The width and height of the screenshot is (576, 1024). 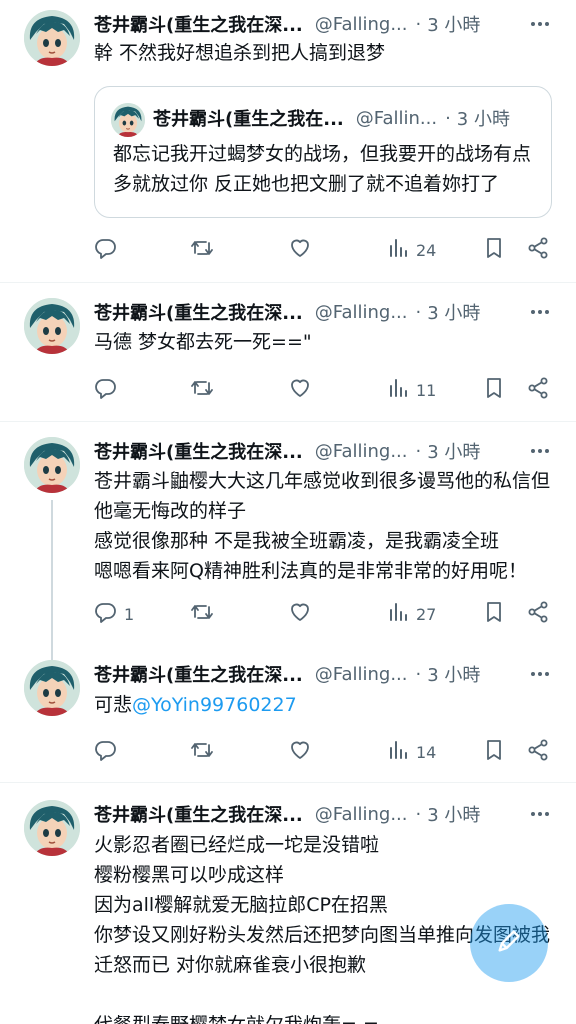 I want to click on views-count: 24, so click(x=426, y=250).